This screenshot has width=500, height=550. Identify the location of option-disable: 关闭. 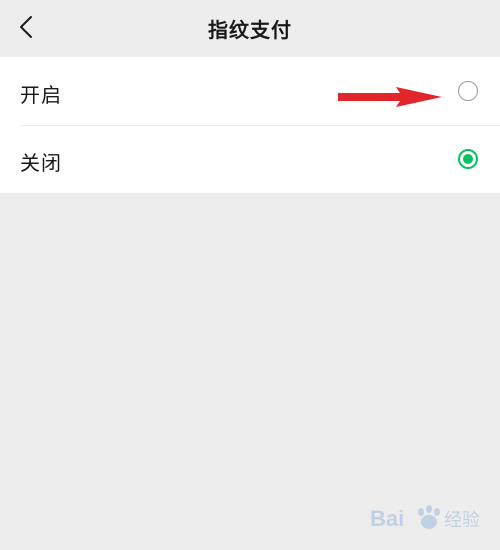
(250, 159).